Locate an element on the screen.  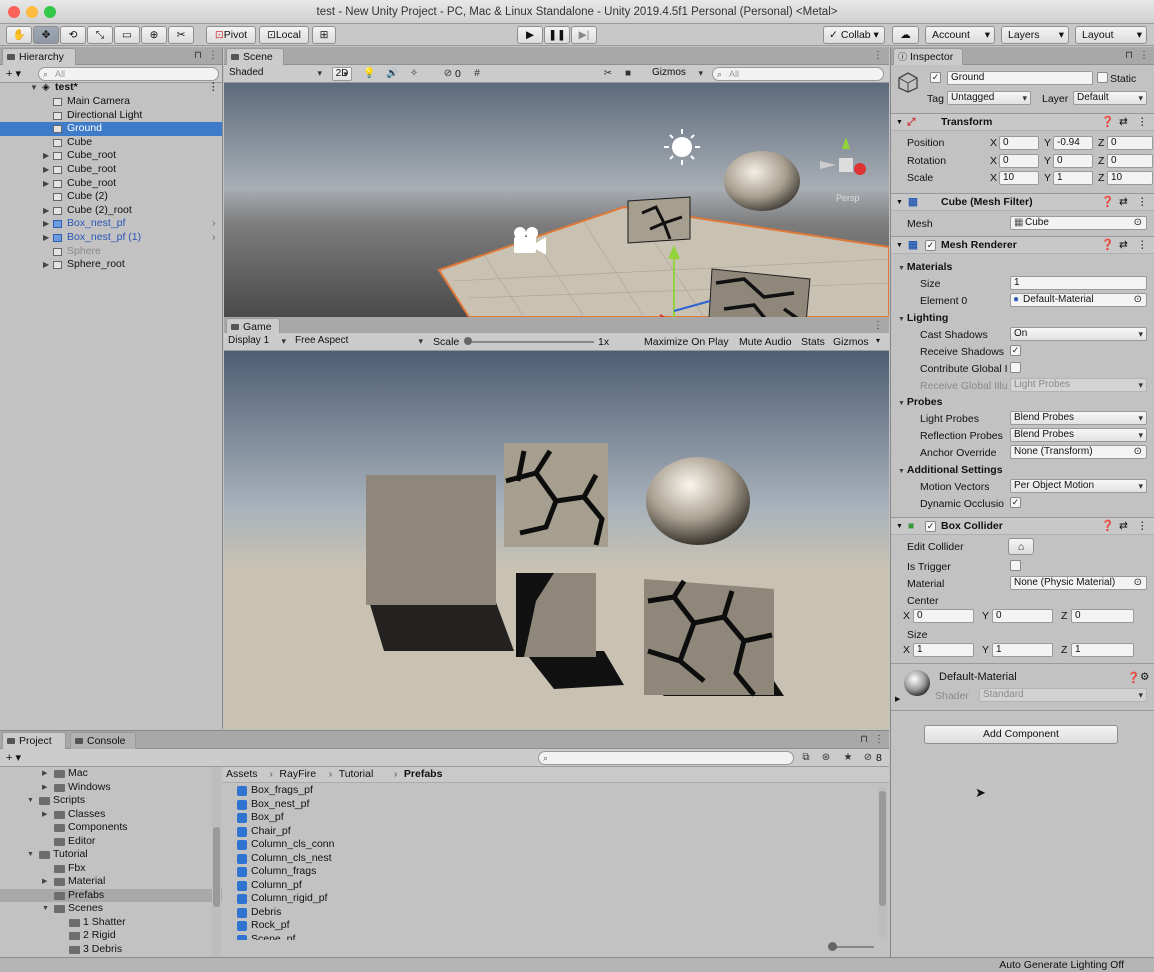
visibility-icon: ⊘ is located at coordinates (448, 74).